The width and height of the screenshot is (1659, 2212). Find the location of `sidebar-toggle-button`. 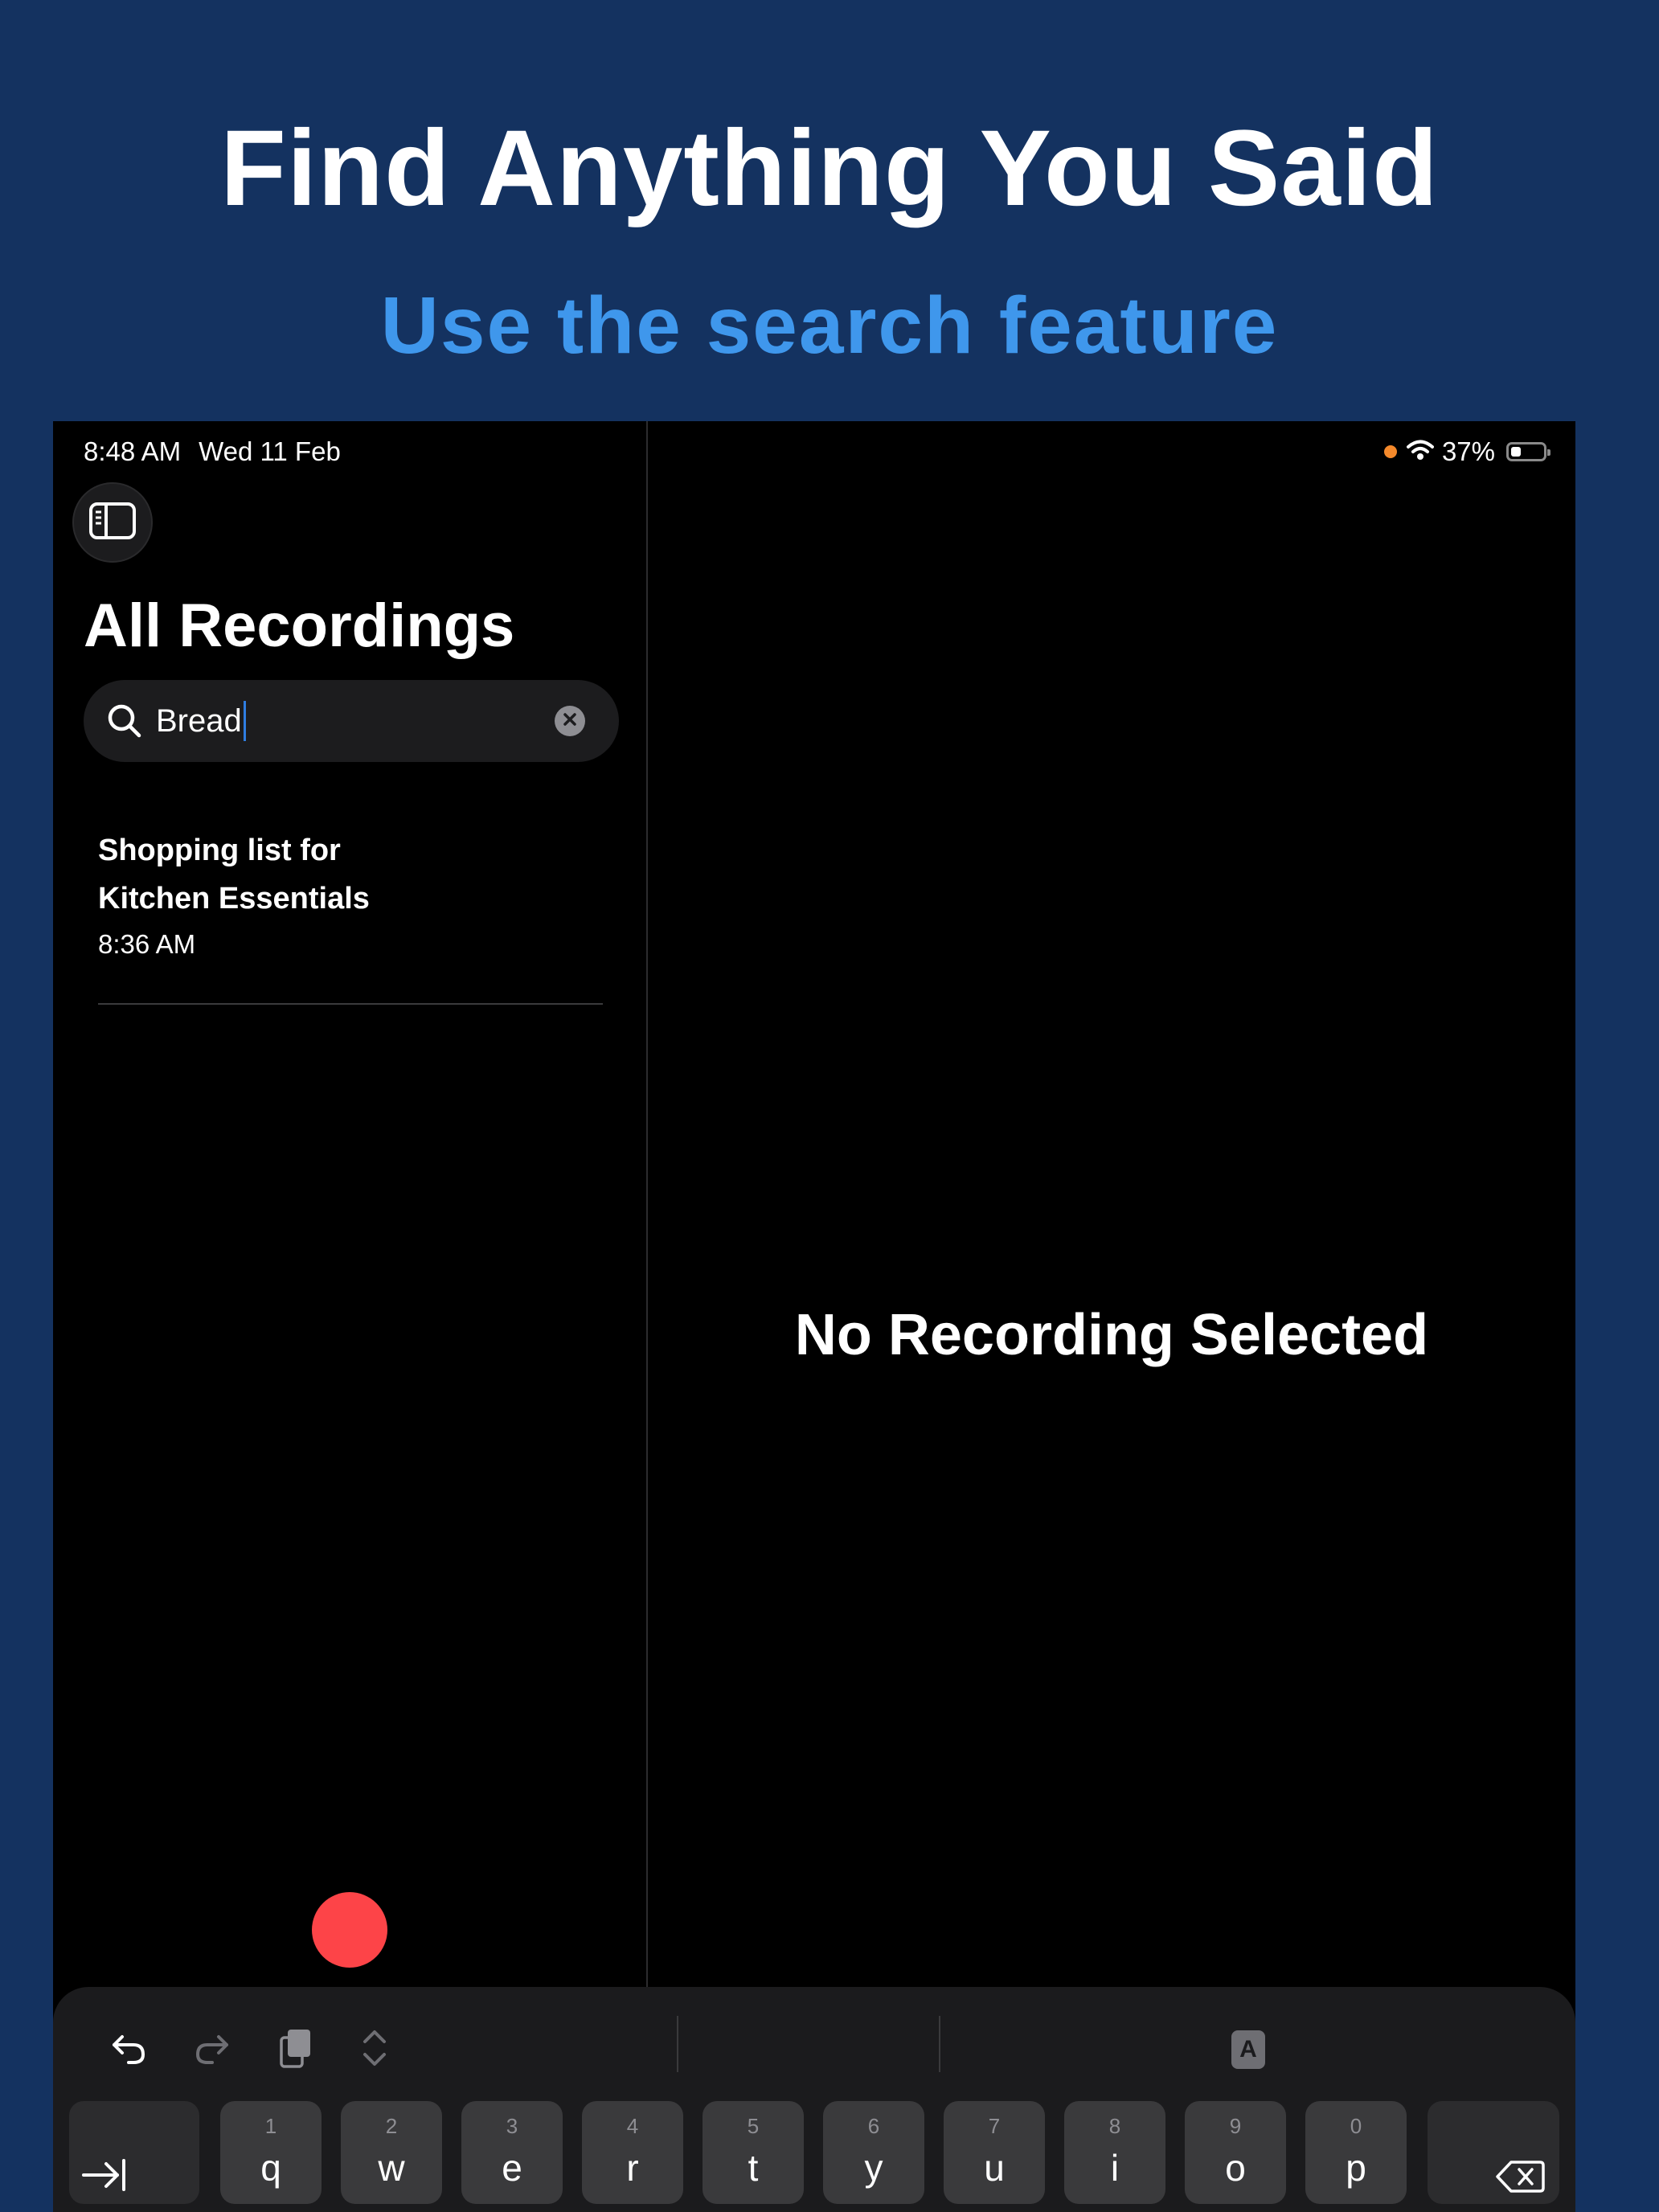

sidebar-toggle-button is located at coordinates (112, 522).